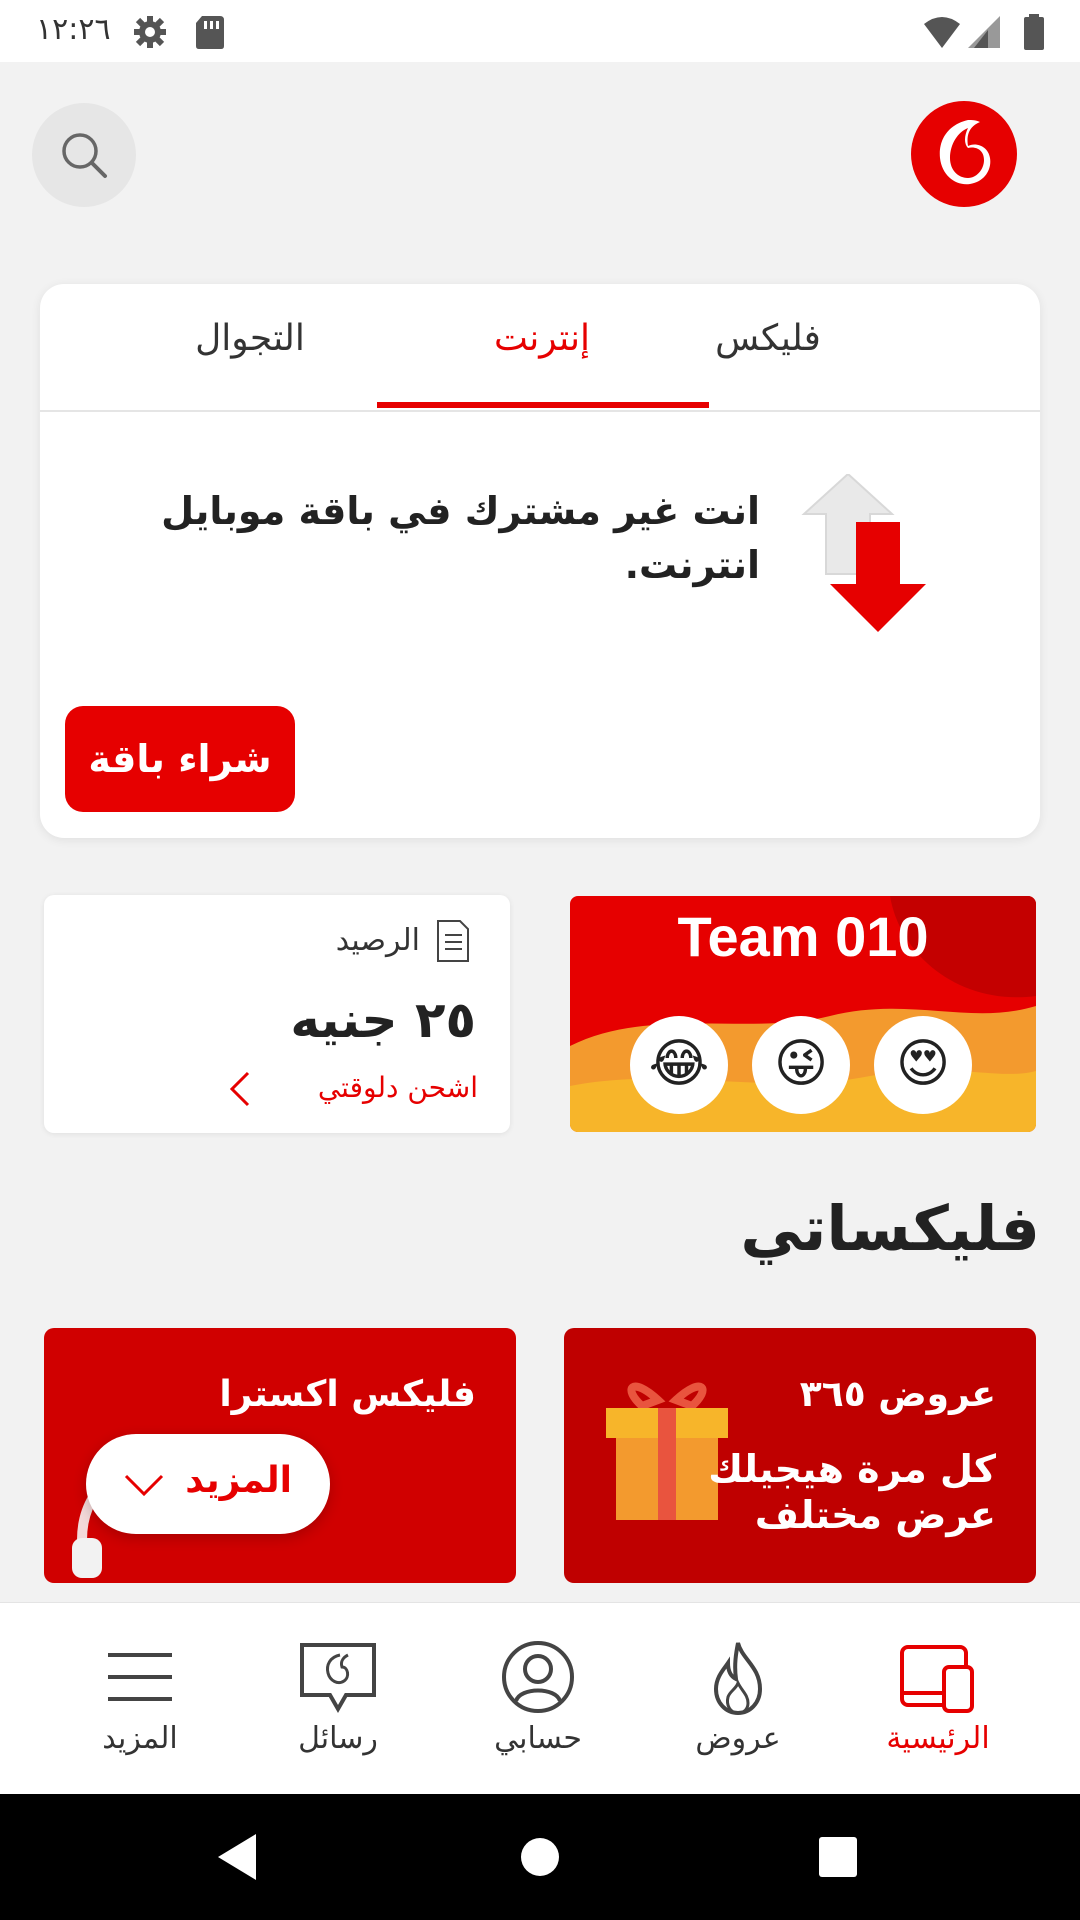 The width and height of the screenshot is (1080, 1920). I want to click on emoji-winking-tongue: 😜, so click(801, 1065).